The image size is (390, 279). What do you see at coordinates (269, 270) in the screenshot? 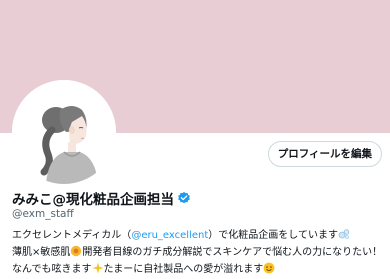
I see `smiling-face-emoji` at bounding box center [269, 270].